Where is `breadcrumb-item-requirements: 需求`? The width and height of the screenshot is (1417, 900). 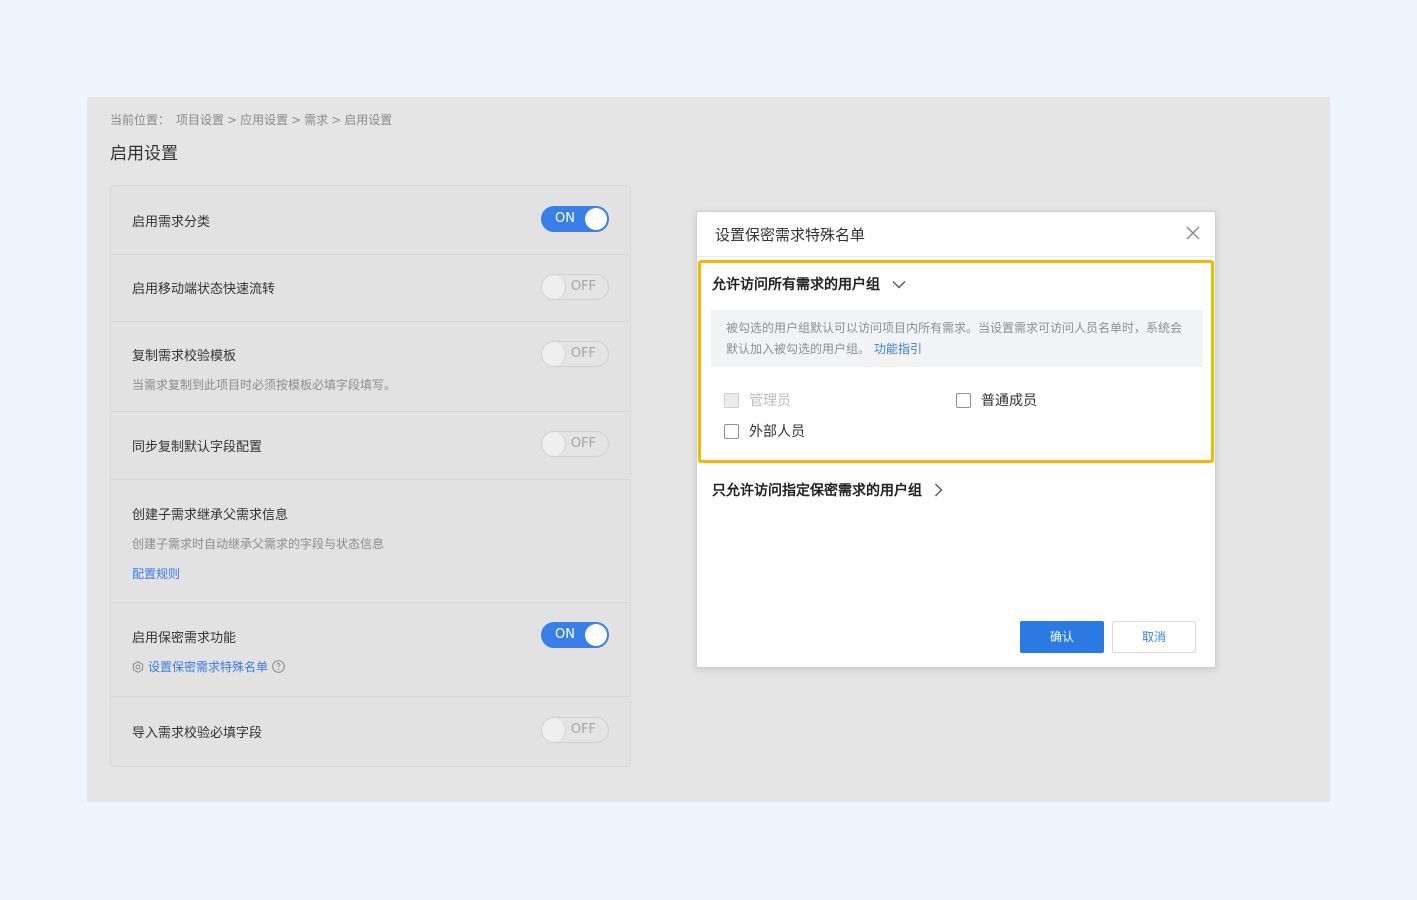 breadcrumb-item-requirements: 需求 is located at coordinates (316, 120).